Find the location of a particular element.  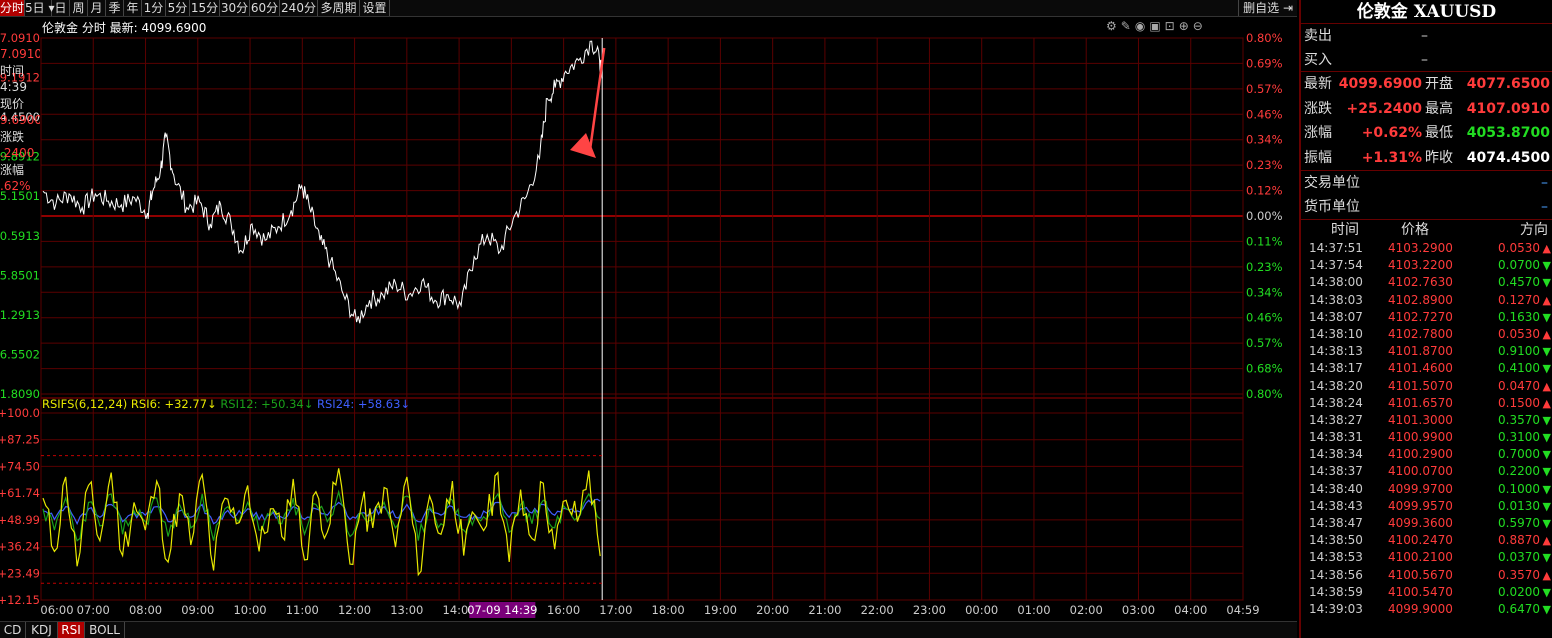

tick-row: 14:38:10 4102.7800 0.0530 ▲ is located at coordinates (1426, 334).